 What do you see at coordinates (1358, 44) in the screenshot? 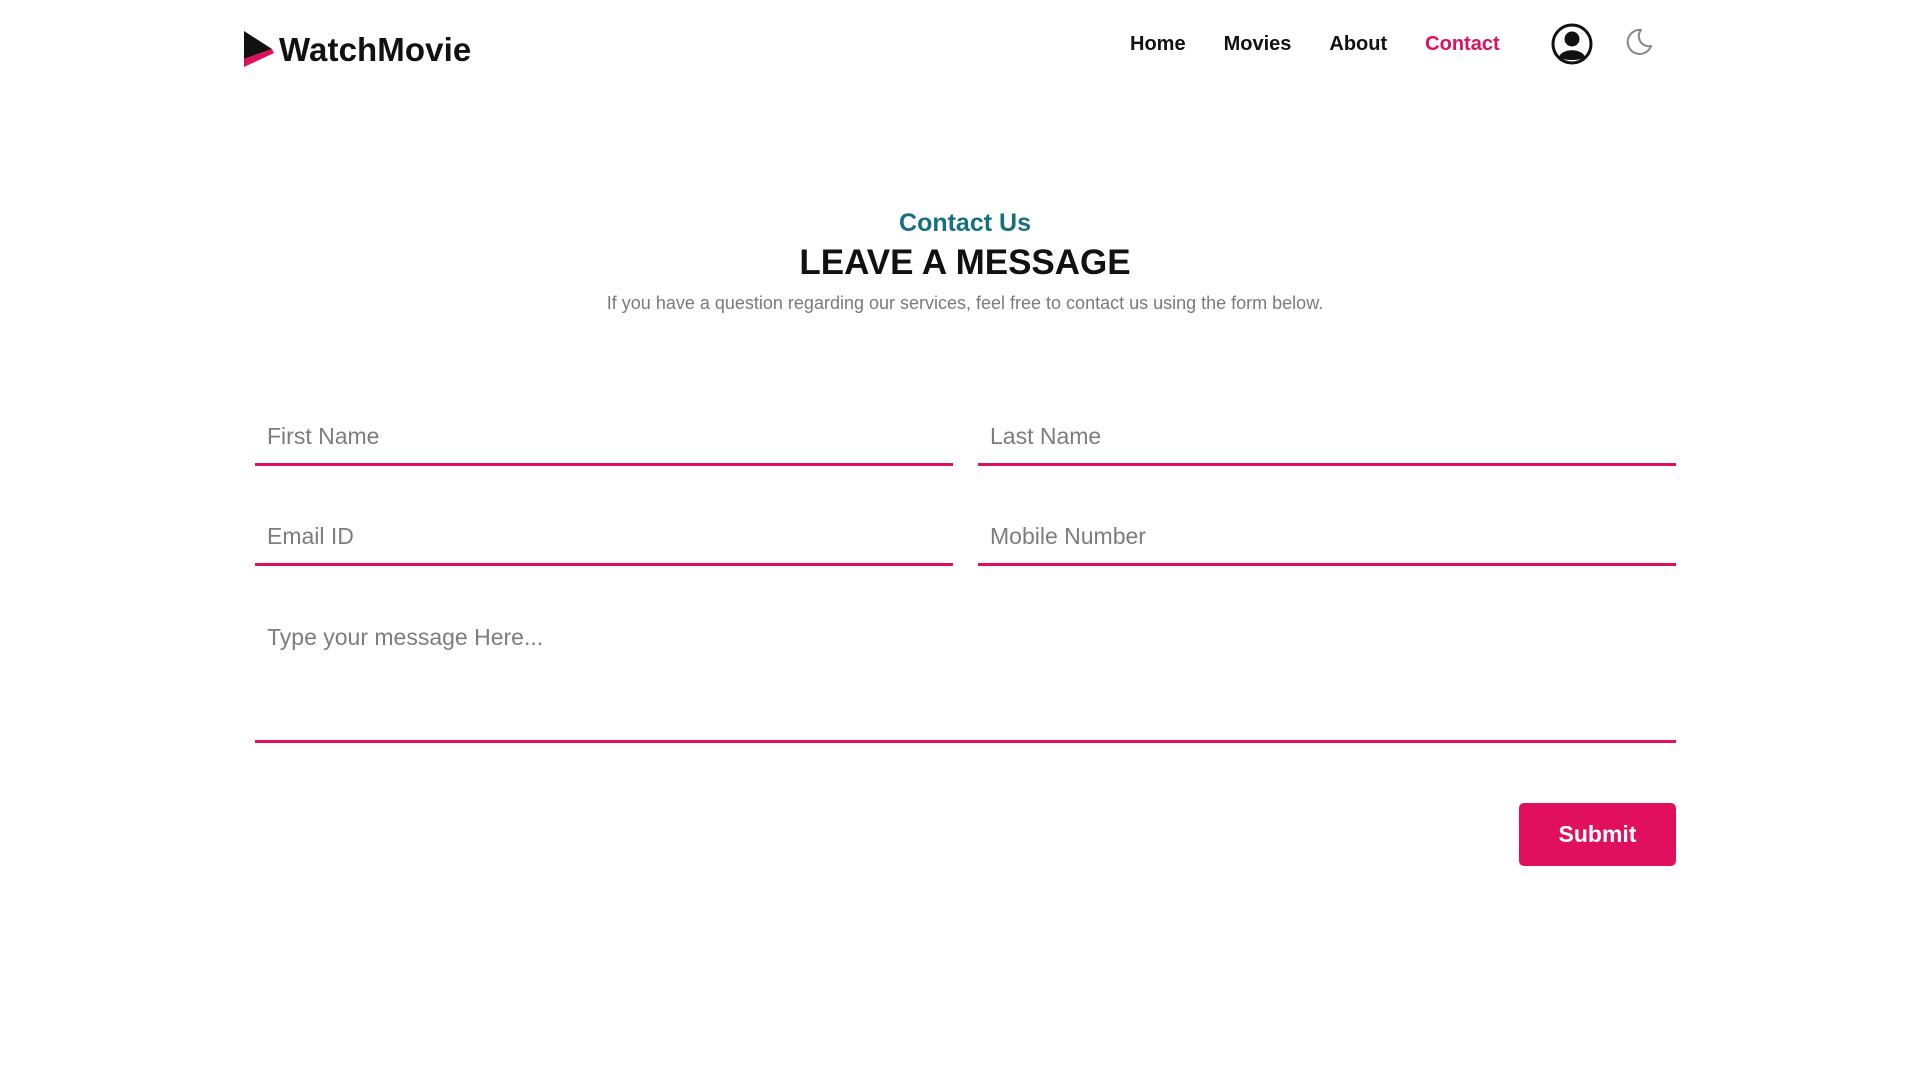
I see `nav-link-about: About` at bounding box center [1358, 44].